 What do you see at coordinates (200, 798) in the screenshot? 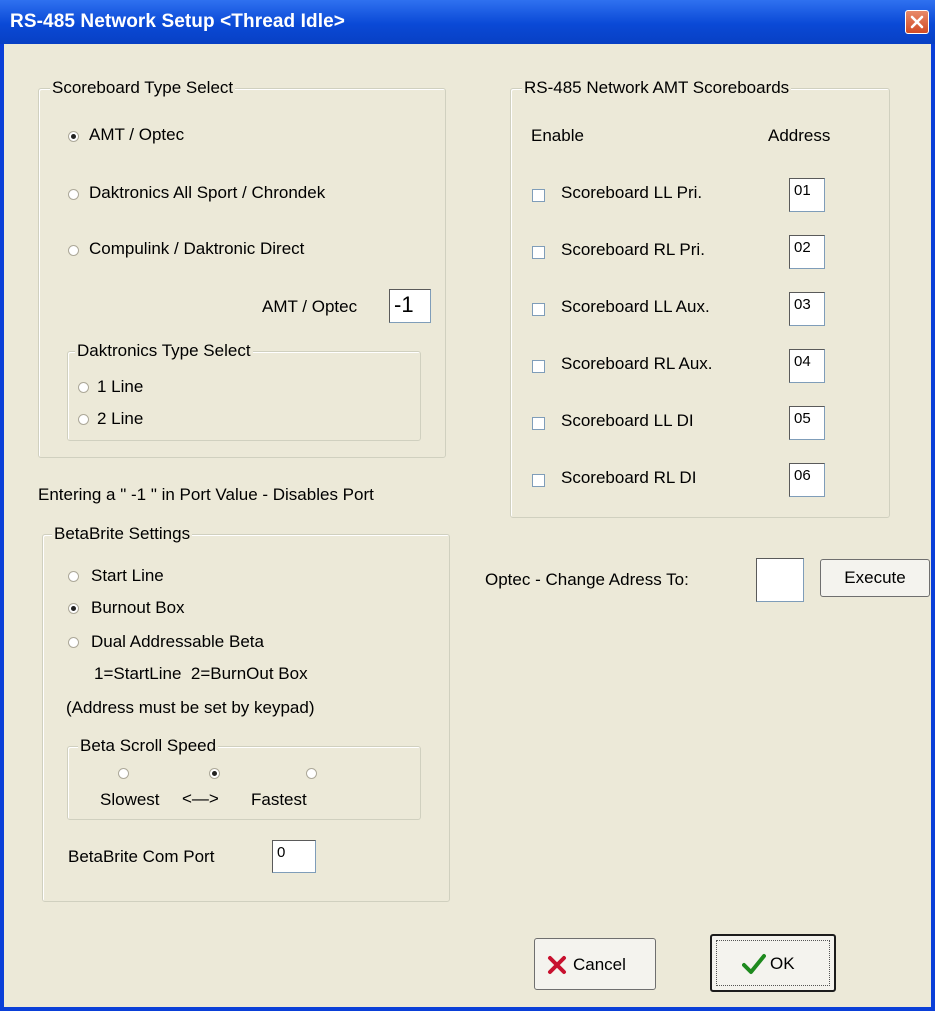
I see `scroll-speed-arrow: <—>` at bounding box center [200, 798].